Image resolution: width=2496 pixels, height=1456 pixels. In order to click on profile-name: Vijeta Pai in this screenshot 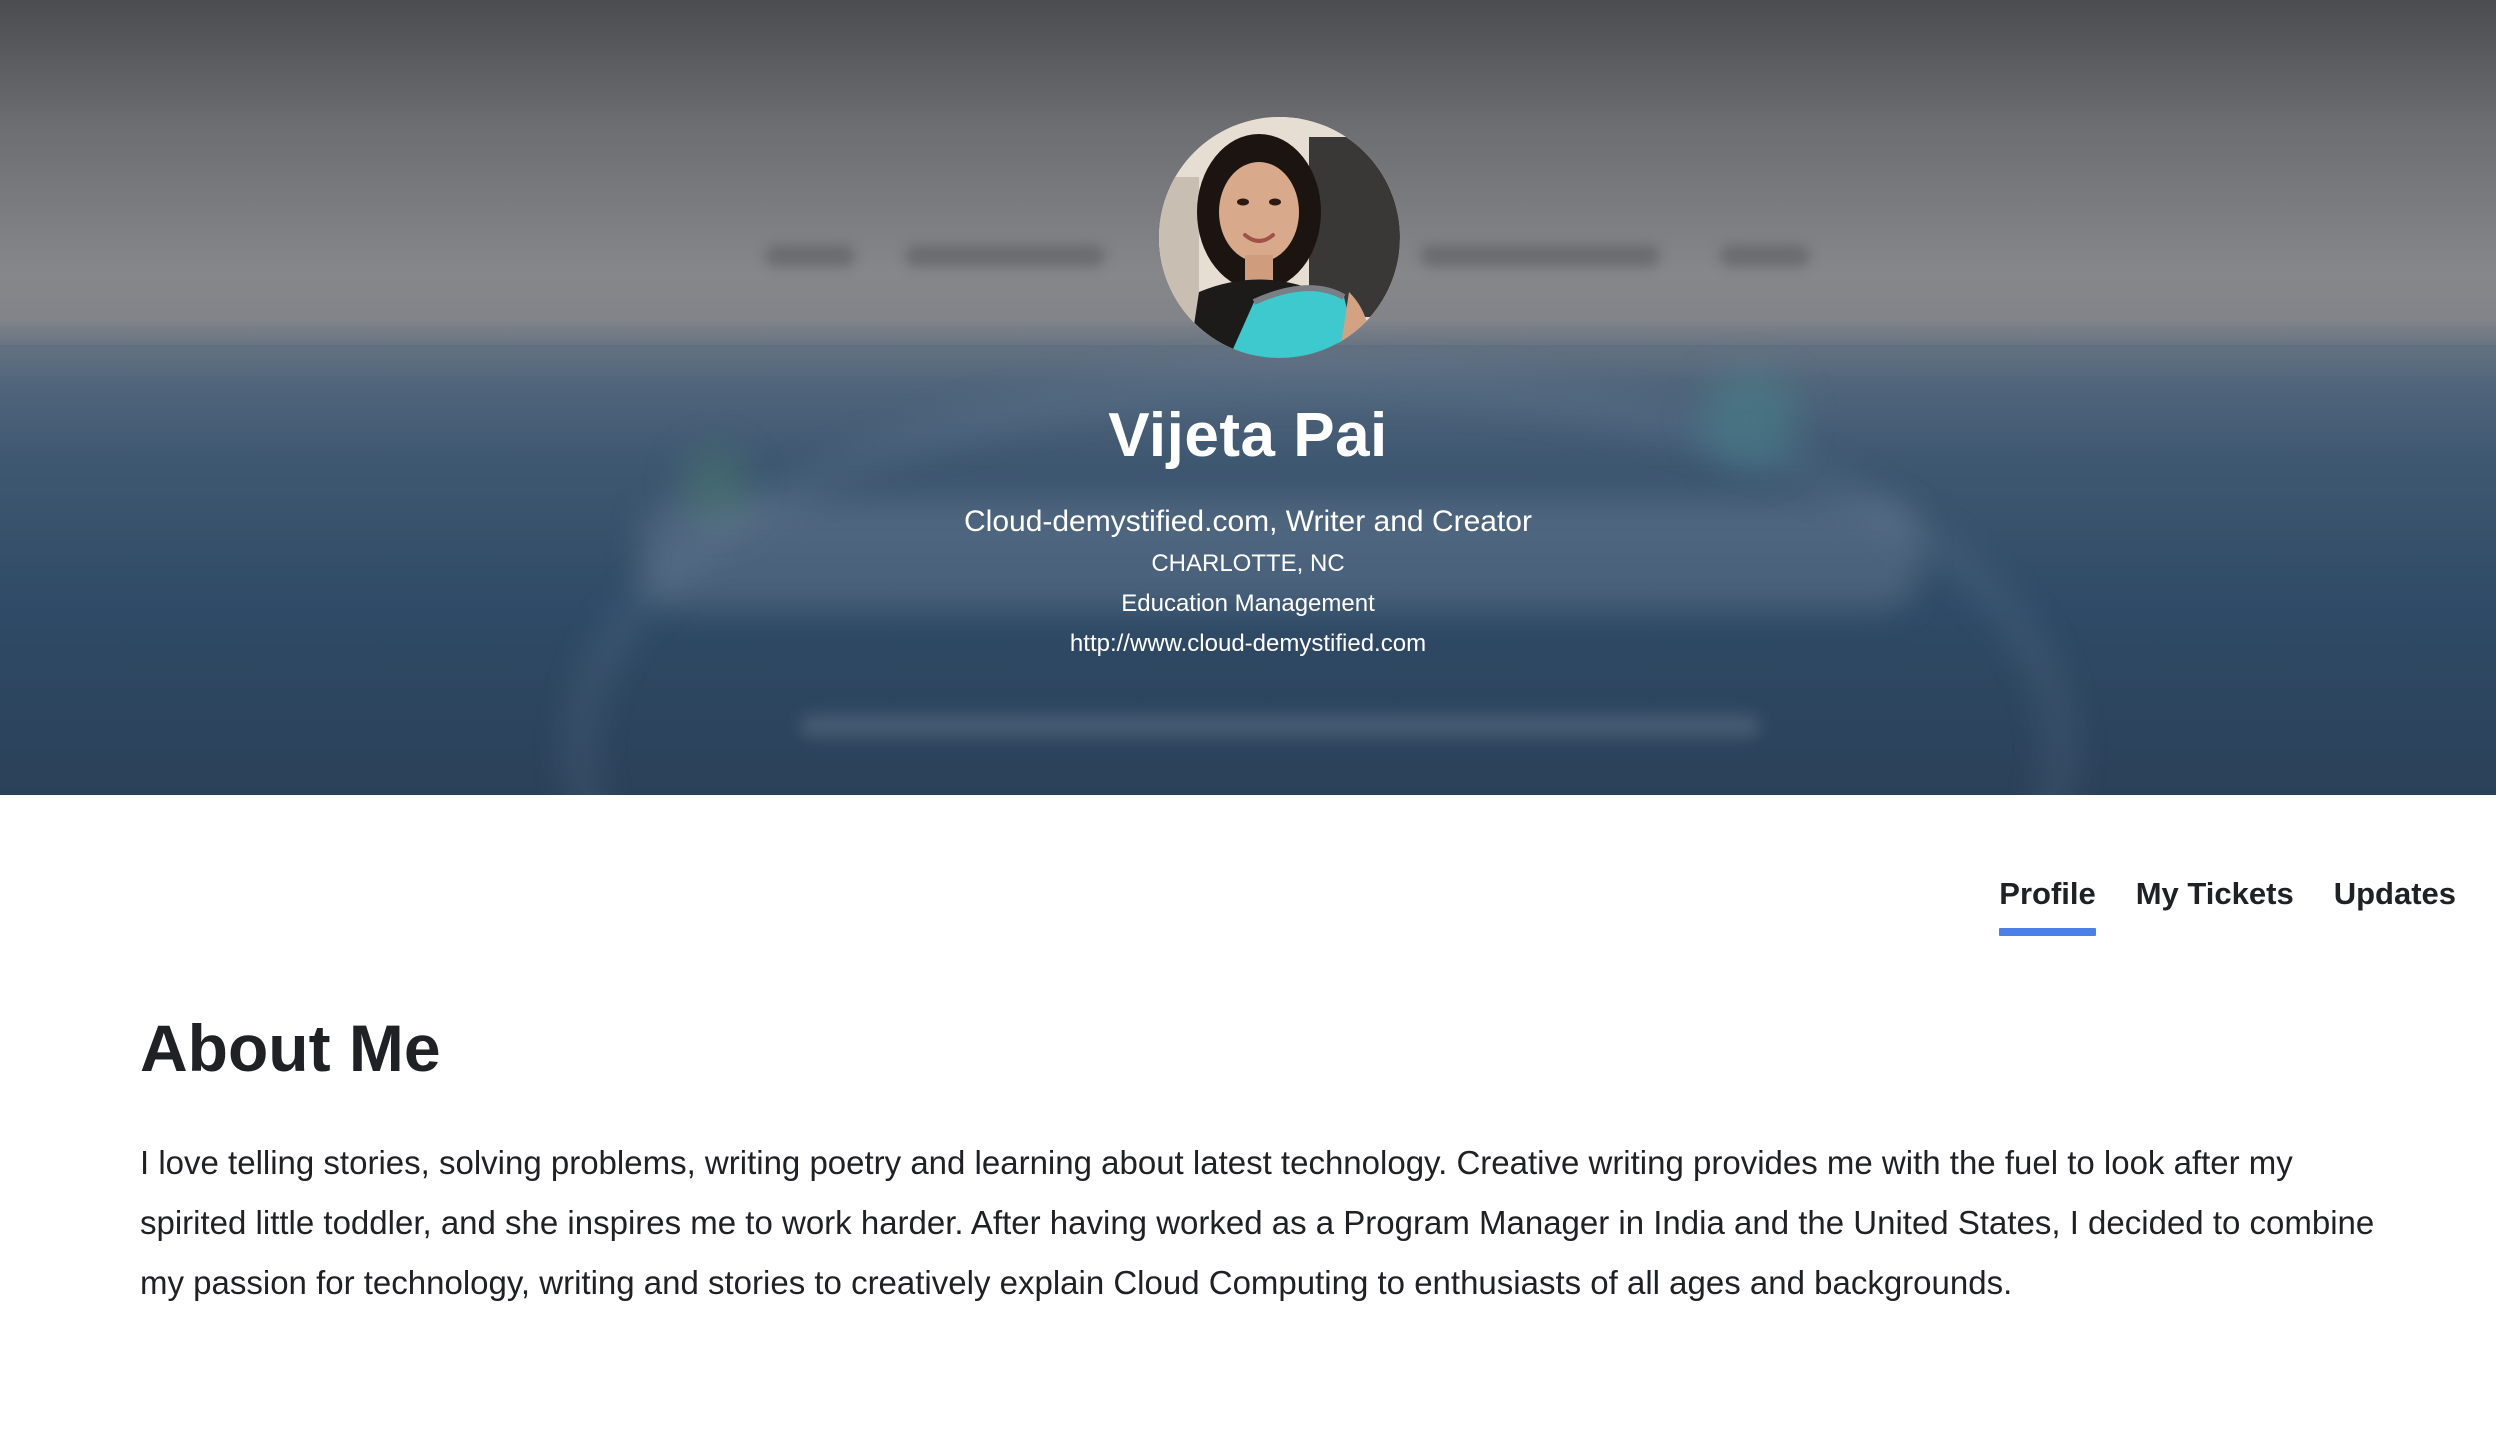, I will do `click(1248, 435)`.